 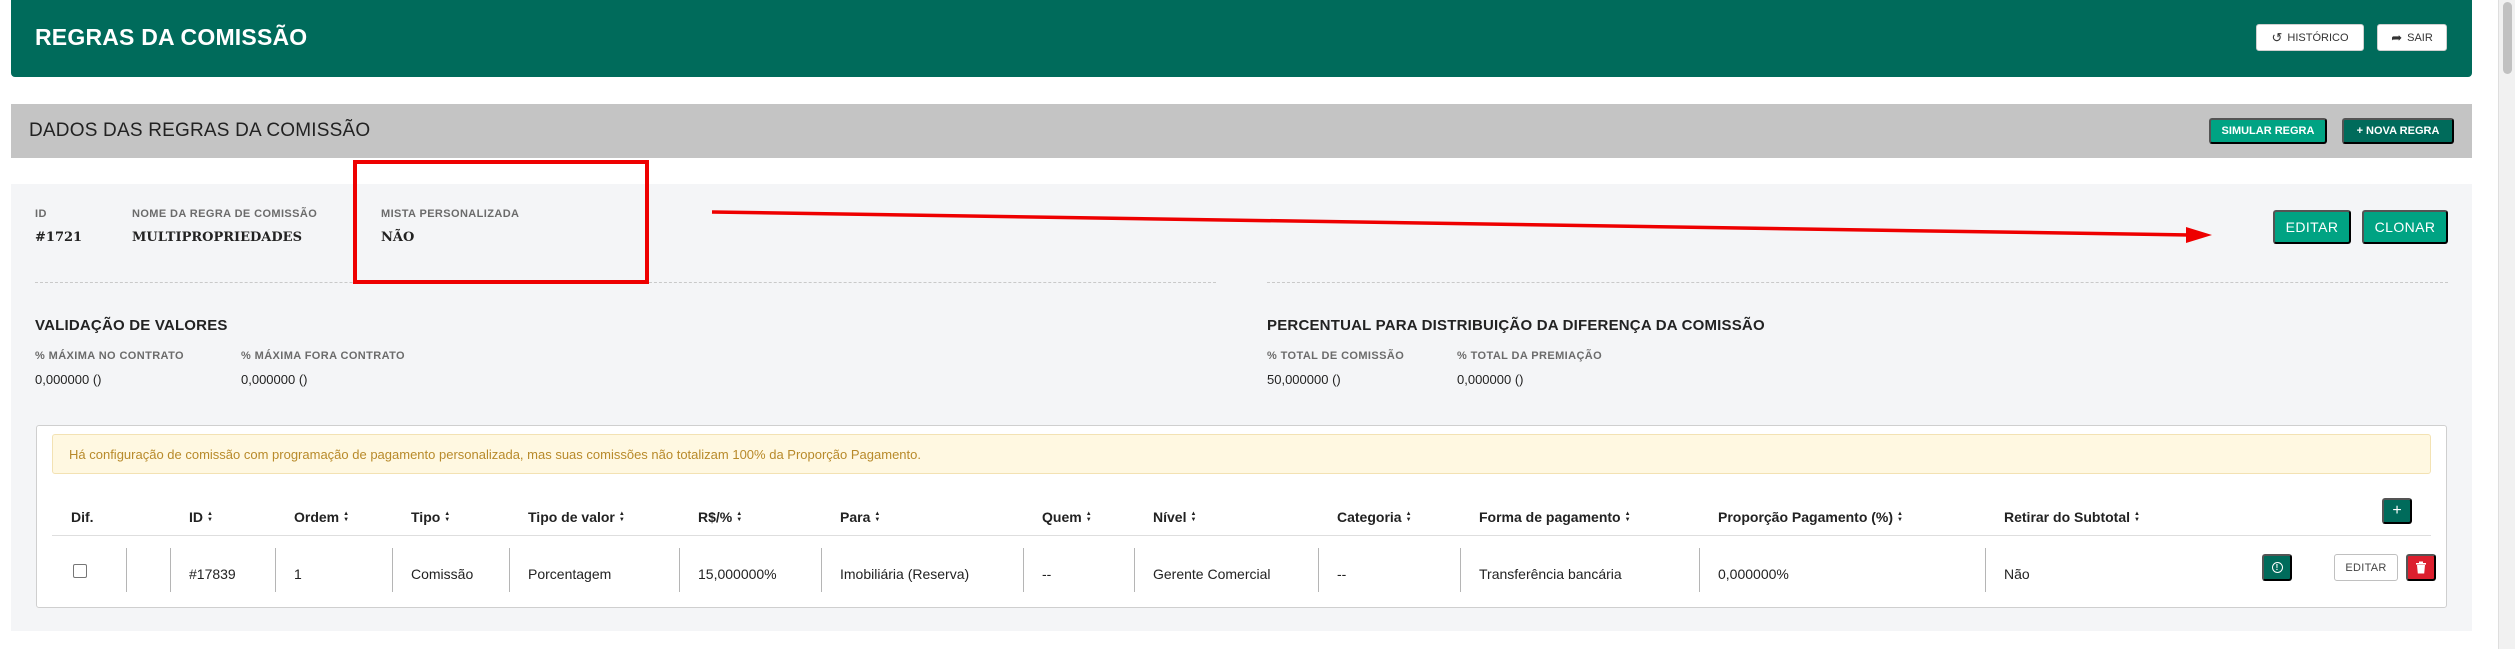 I want to click on total-award-label: % TOTAL DA PREMIAÇÃO, so click(x=1530, y=356).